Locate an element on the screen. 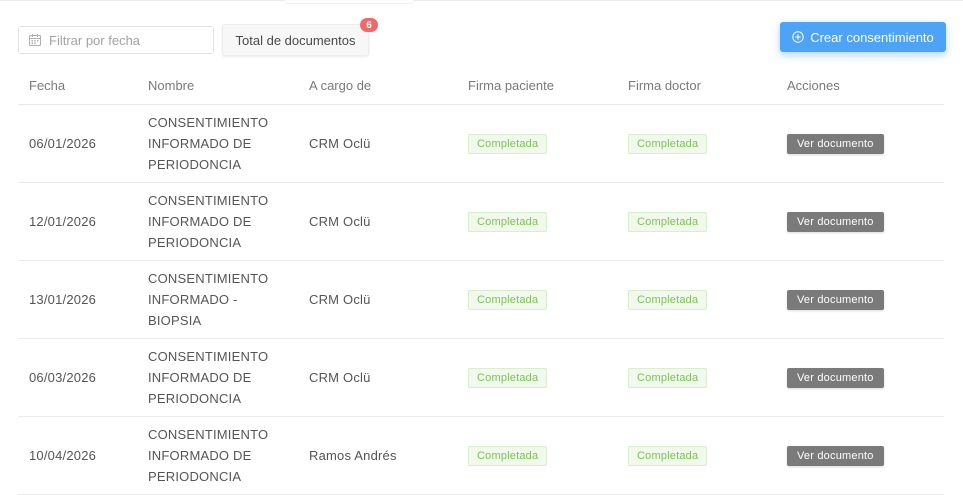  top-divider is located at coordinates (481, 0).